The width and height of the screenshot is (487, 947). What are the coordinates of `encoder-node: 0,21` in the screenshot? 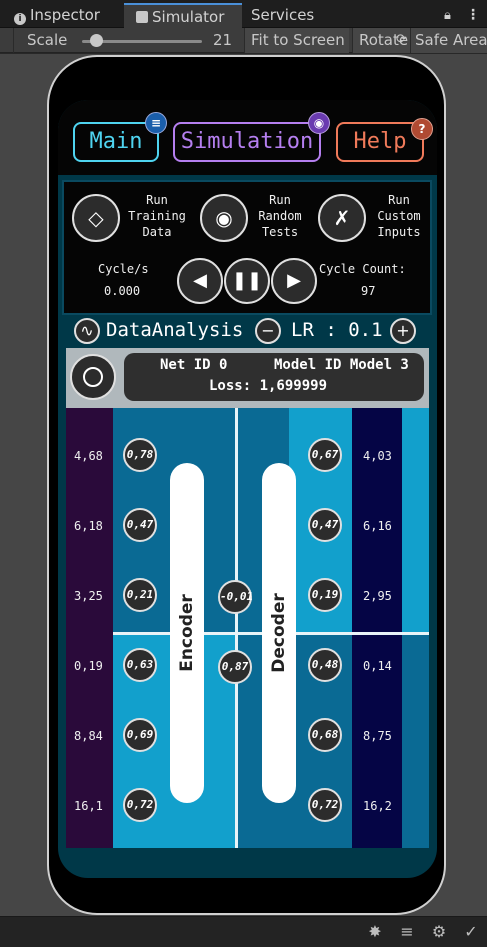 It's located at (140, 595).